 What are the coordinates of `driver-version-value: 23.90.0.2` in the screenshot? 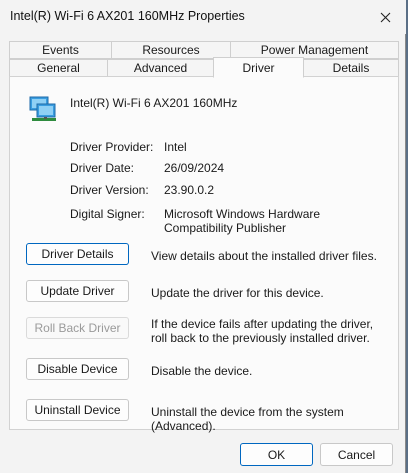 It's located at (189, 190).